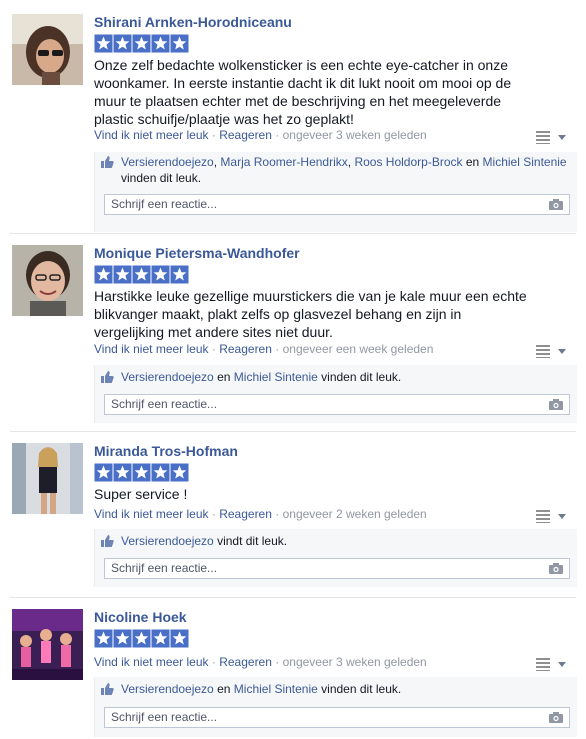 The width and height of the screenshot is (586, 739). What do you see at coordinates (140, 617) in the screenshot?
I see `reviewer-name: Nicoline Hoek` at bounding box center [140, 617].